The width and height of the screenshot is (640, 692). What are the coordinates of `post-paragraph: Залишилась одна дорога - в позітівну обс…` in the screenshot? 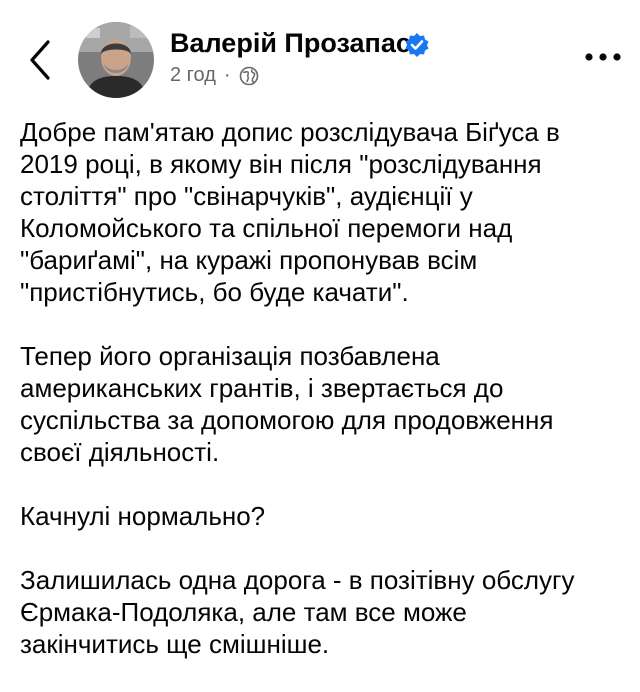 It's located at (297, 612).